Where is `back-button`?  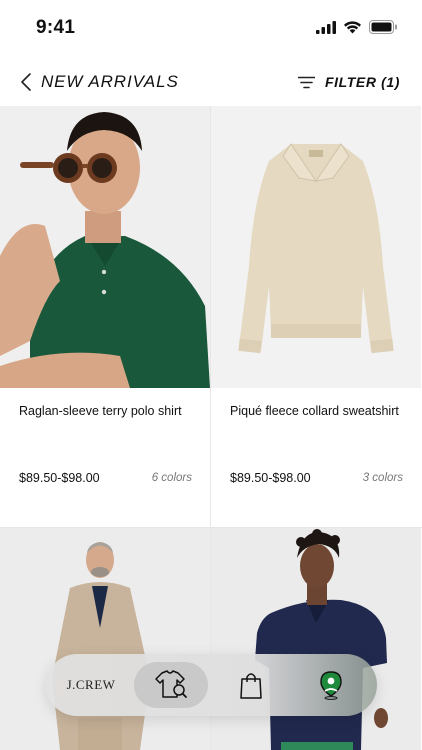
back-button is located at coordinates (26, 82).